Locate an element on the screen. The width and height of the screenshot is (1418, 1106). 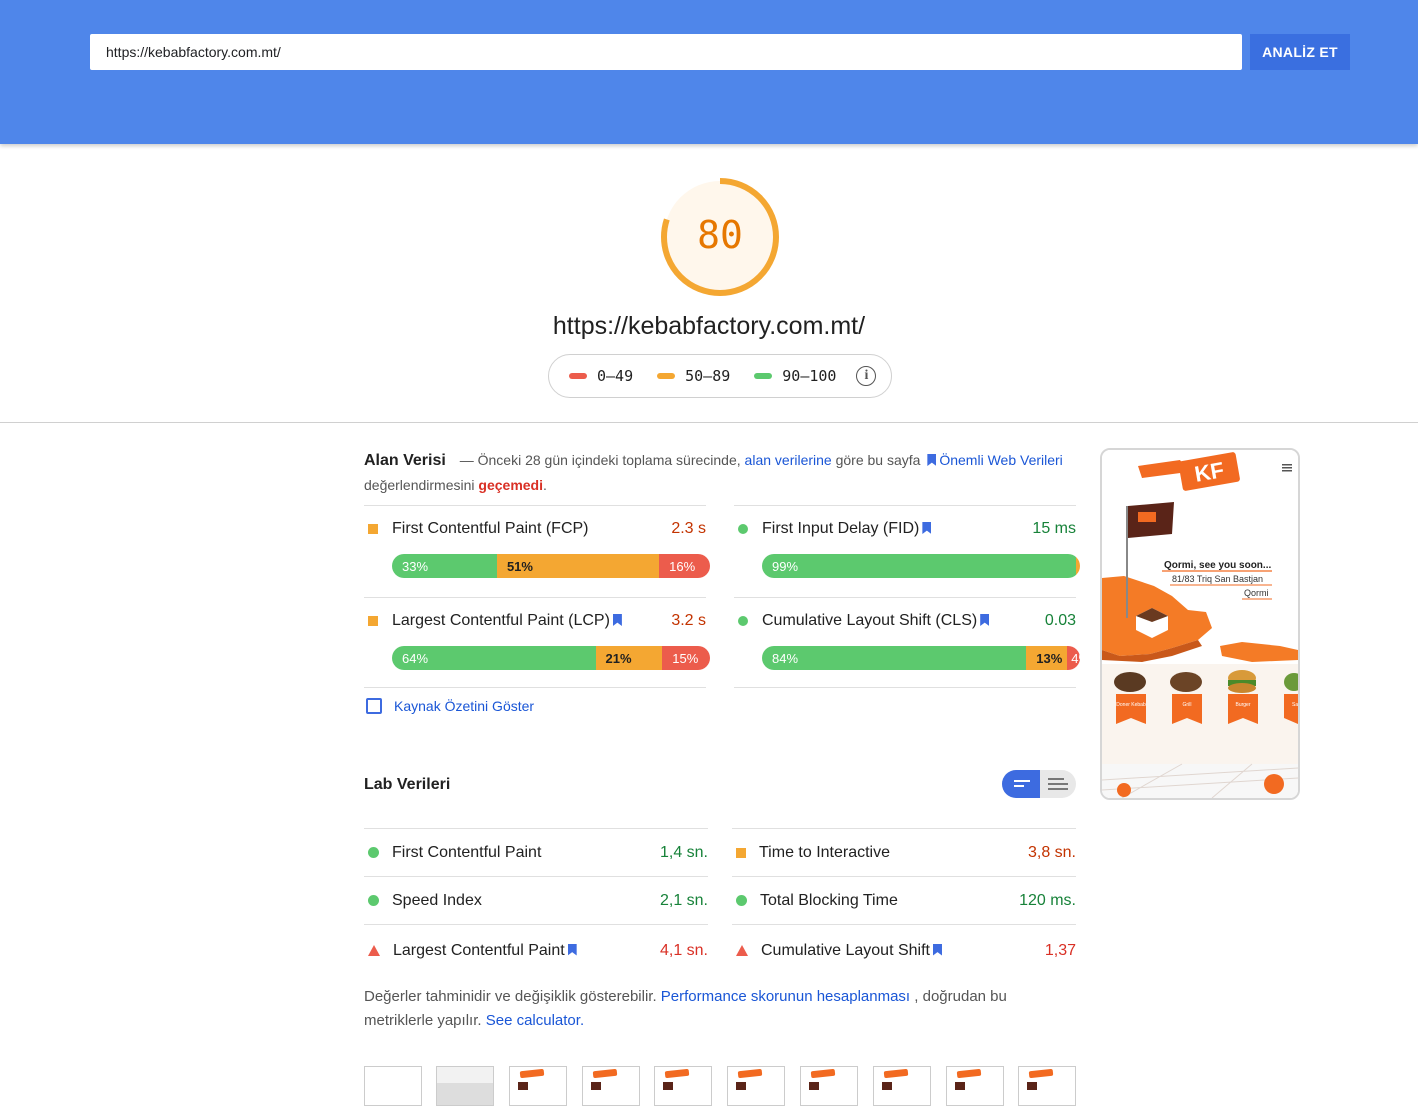
distribution-bar: 99% 1% is located at coordinates (921, 566).